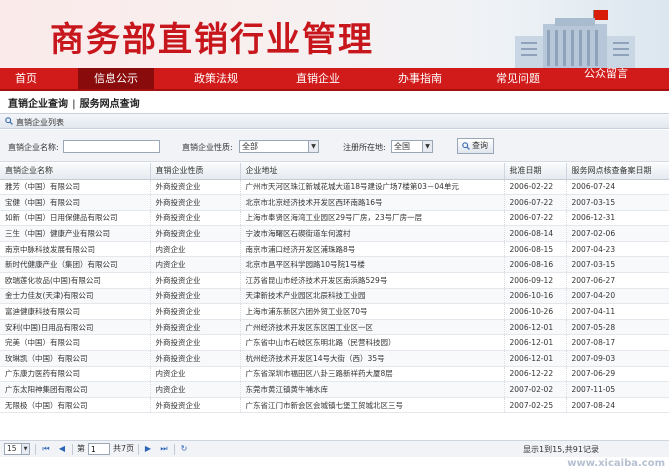 This screenshot has width=669, height=471. Describe the element at coordinates (372, 171) in the screenshot. I see `column-header-address: 企业地址` at that location.